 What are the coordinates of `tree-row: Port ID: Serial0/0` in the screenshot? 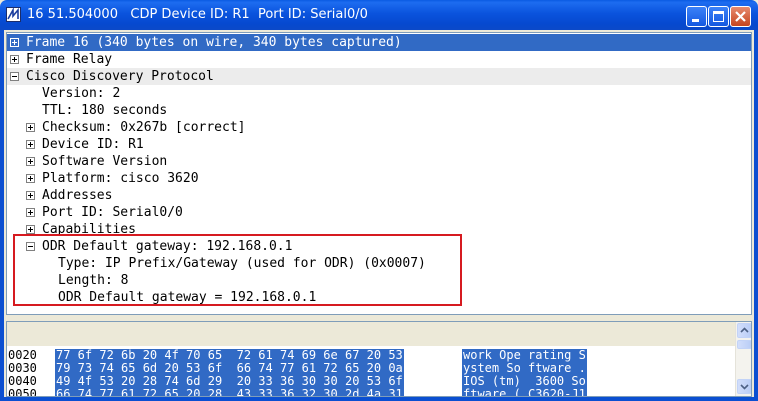 It's located at (379, 212).